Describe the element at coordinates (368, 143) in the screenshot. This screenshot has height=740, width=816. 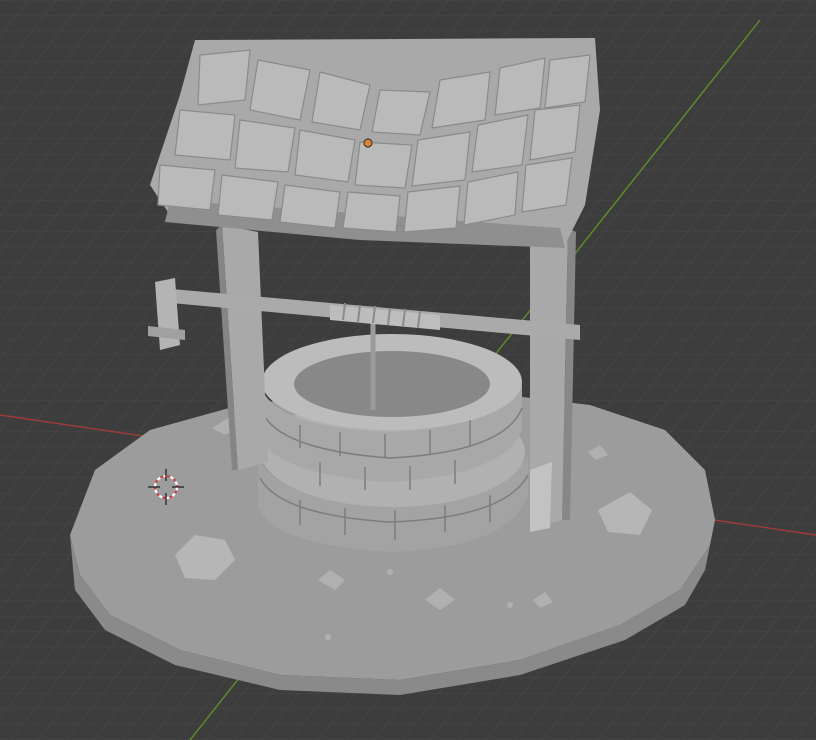
I see `object-origin-icon` at that location.